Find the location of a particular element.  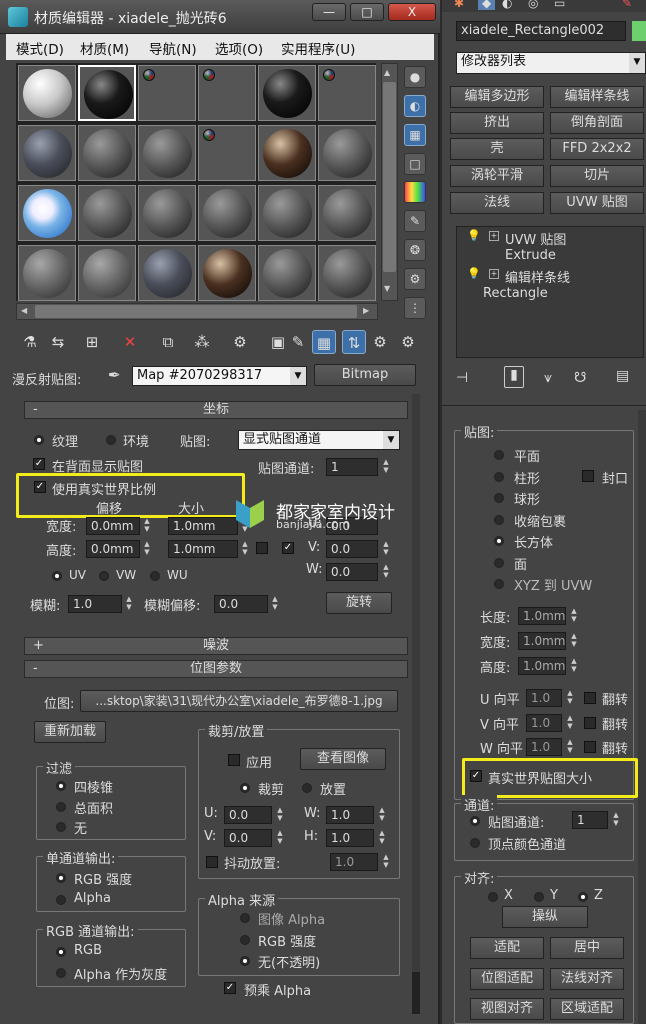

environment-radio is located at coordinates (111, 440).